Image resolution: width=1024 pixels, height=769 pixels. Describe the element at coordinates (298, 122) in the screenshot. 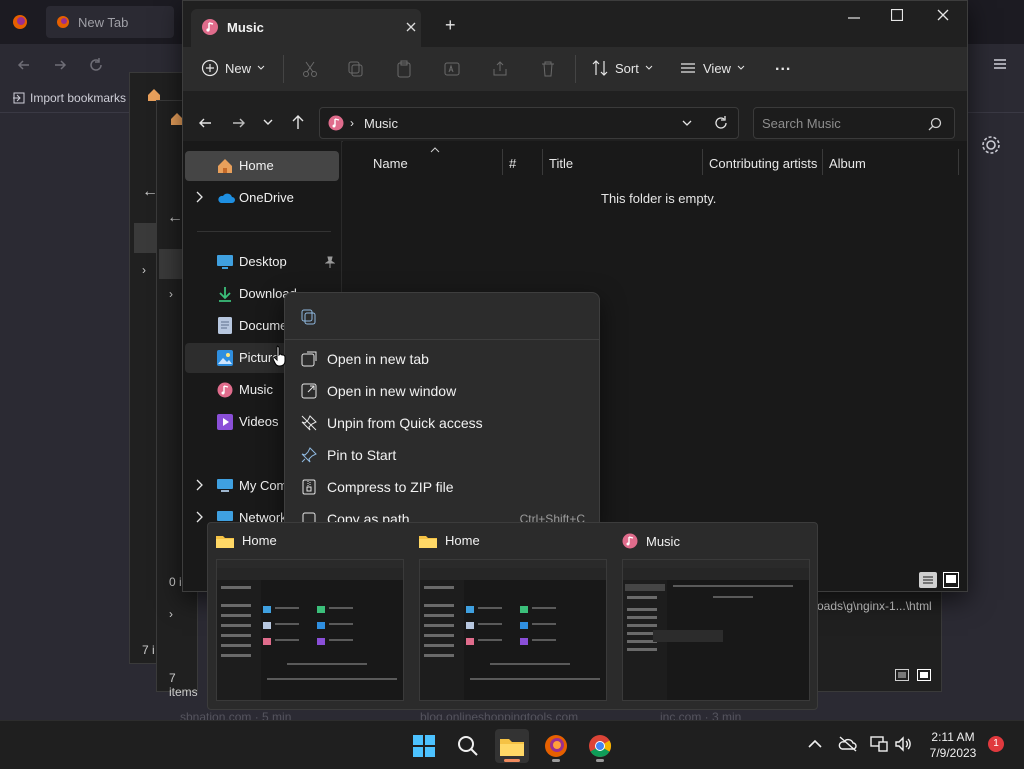

I see `up-arrow-icon` at that location.